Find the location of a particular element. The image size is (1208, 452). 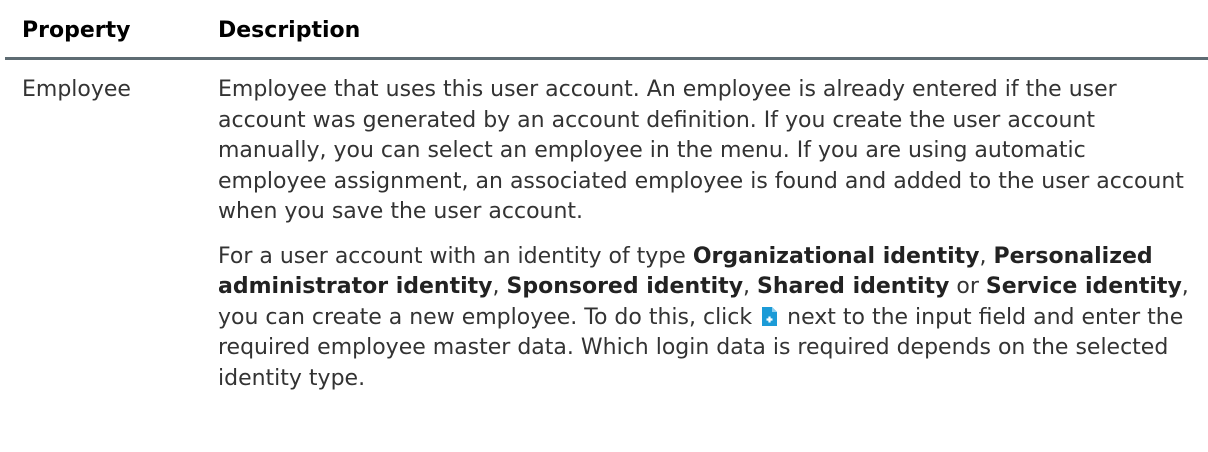

header-description: Description is located at coordinates (289, 30).